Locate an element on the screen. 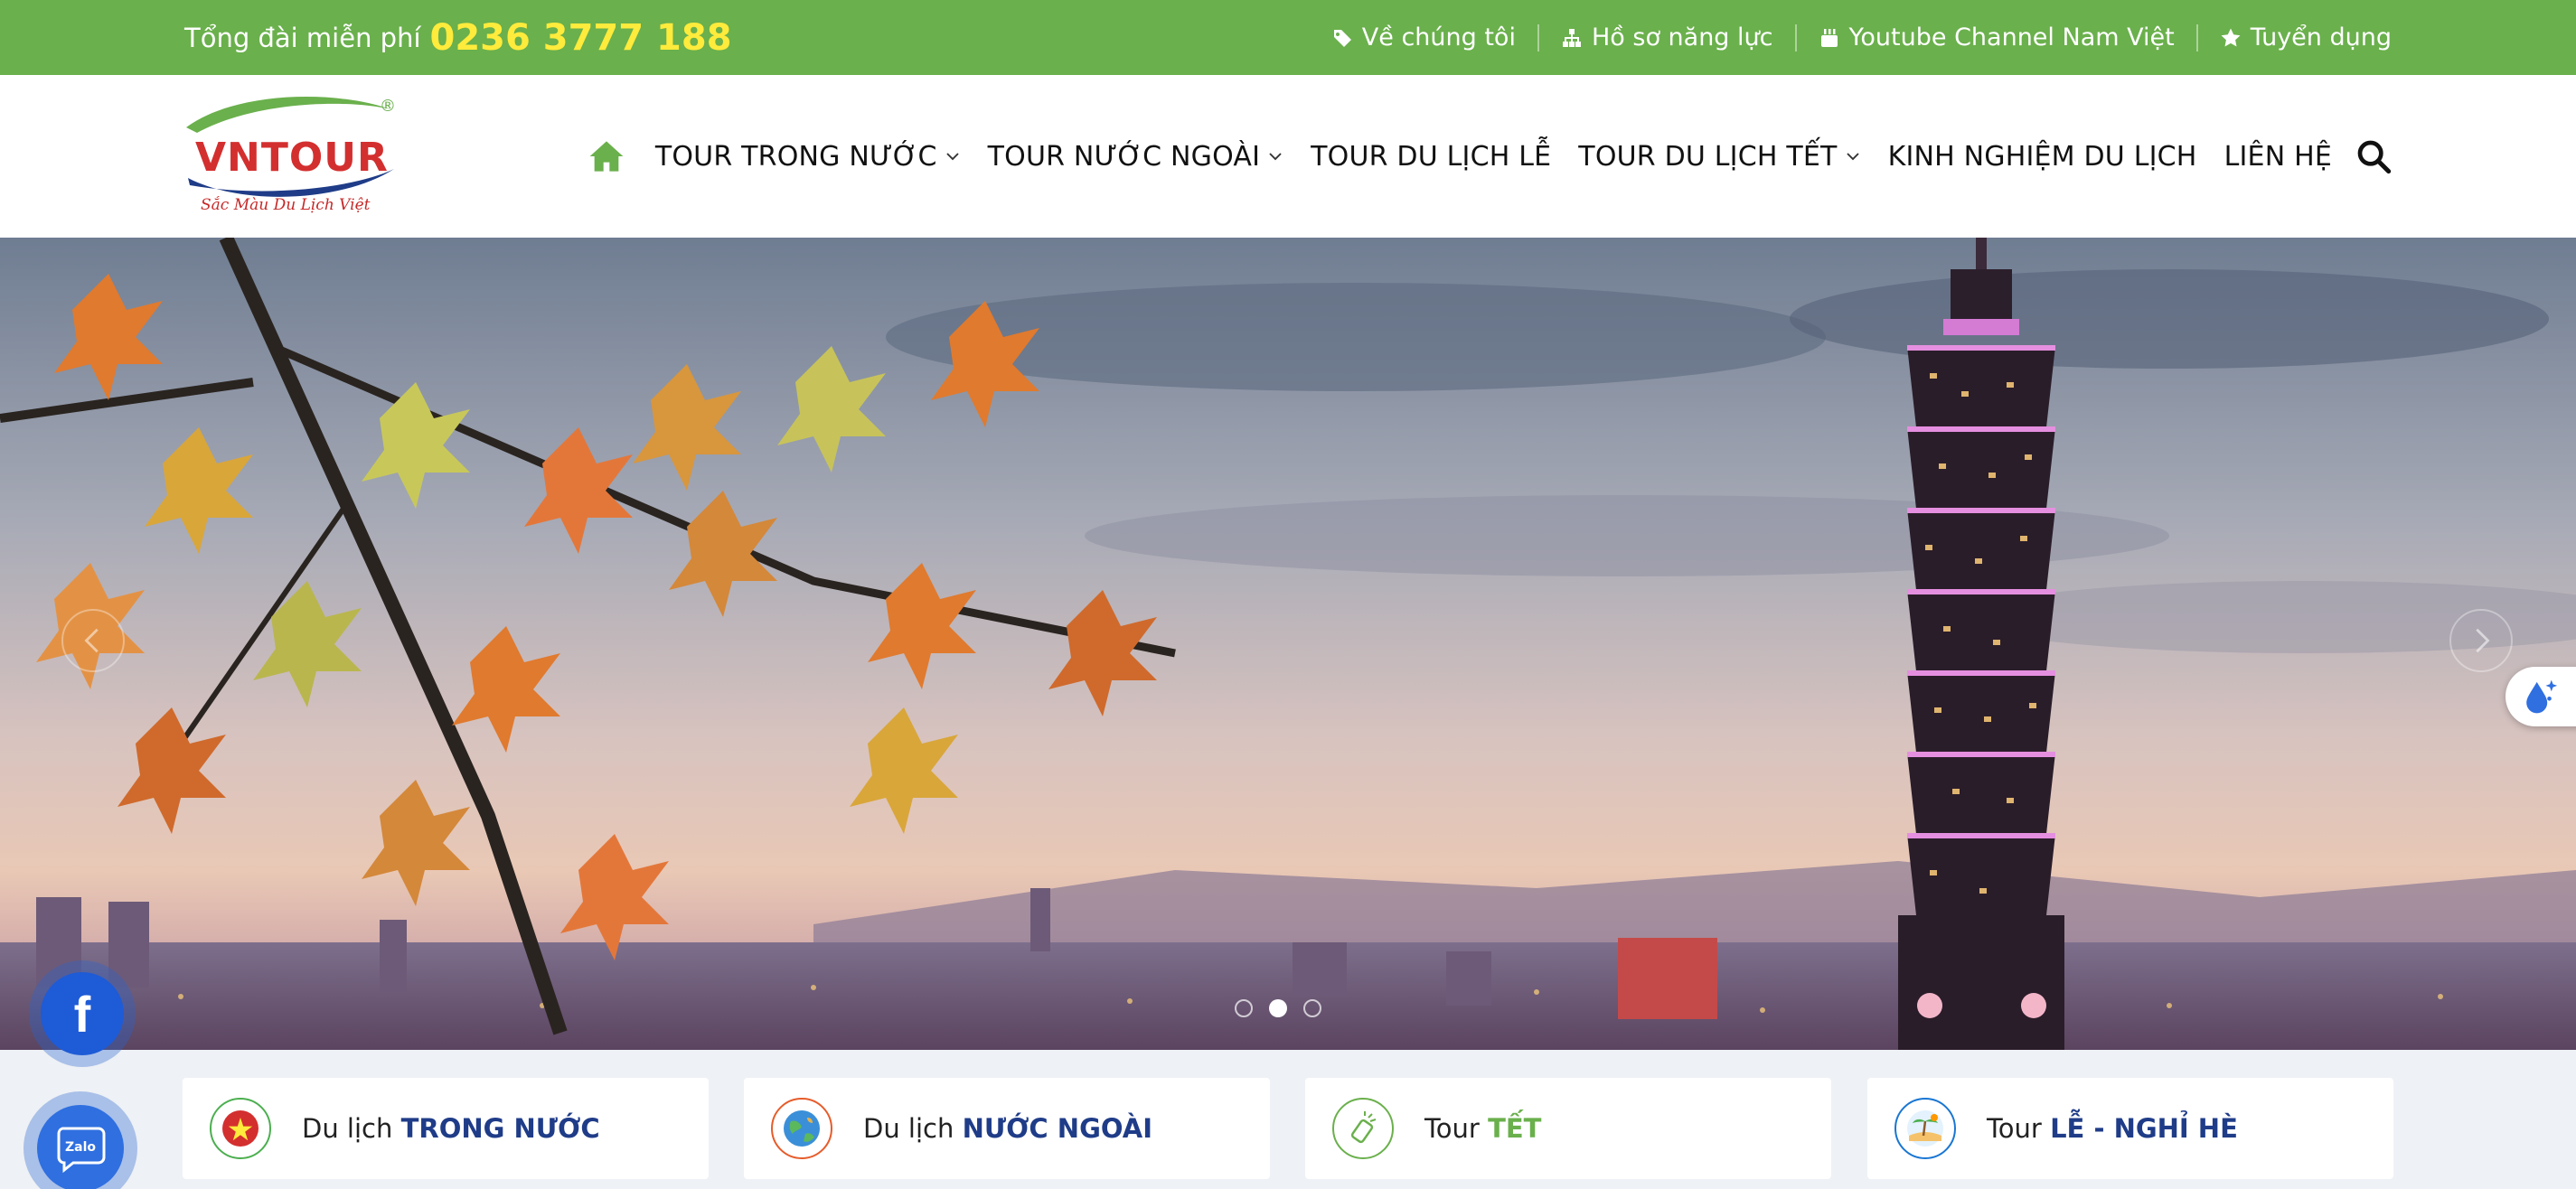  hotline: Tổng đài miễn phí 0236 3777 188 is located at coordinates (458, 37).